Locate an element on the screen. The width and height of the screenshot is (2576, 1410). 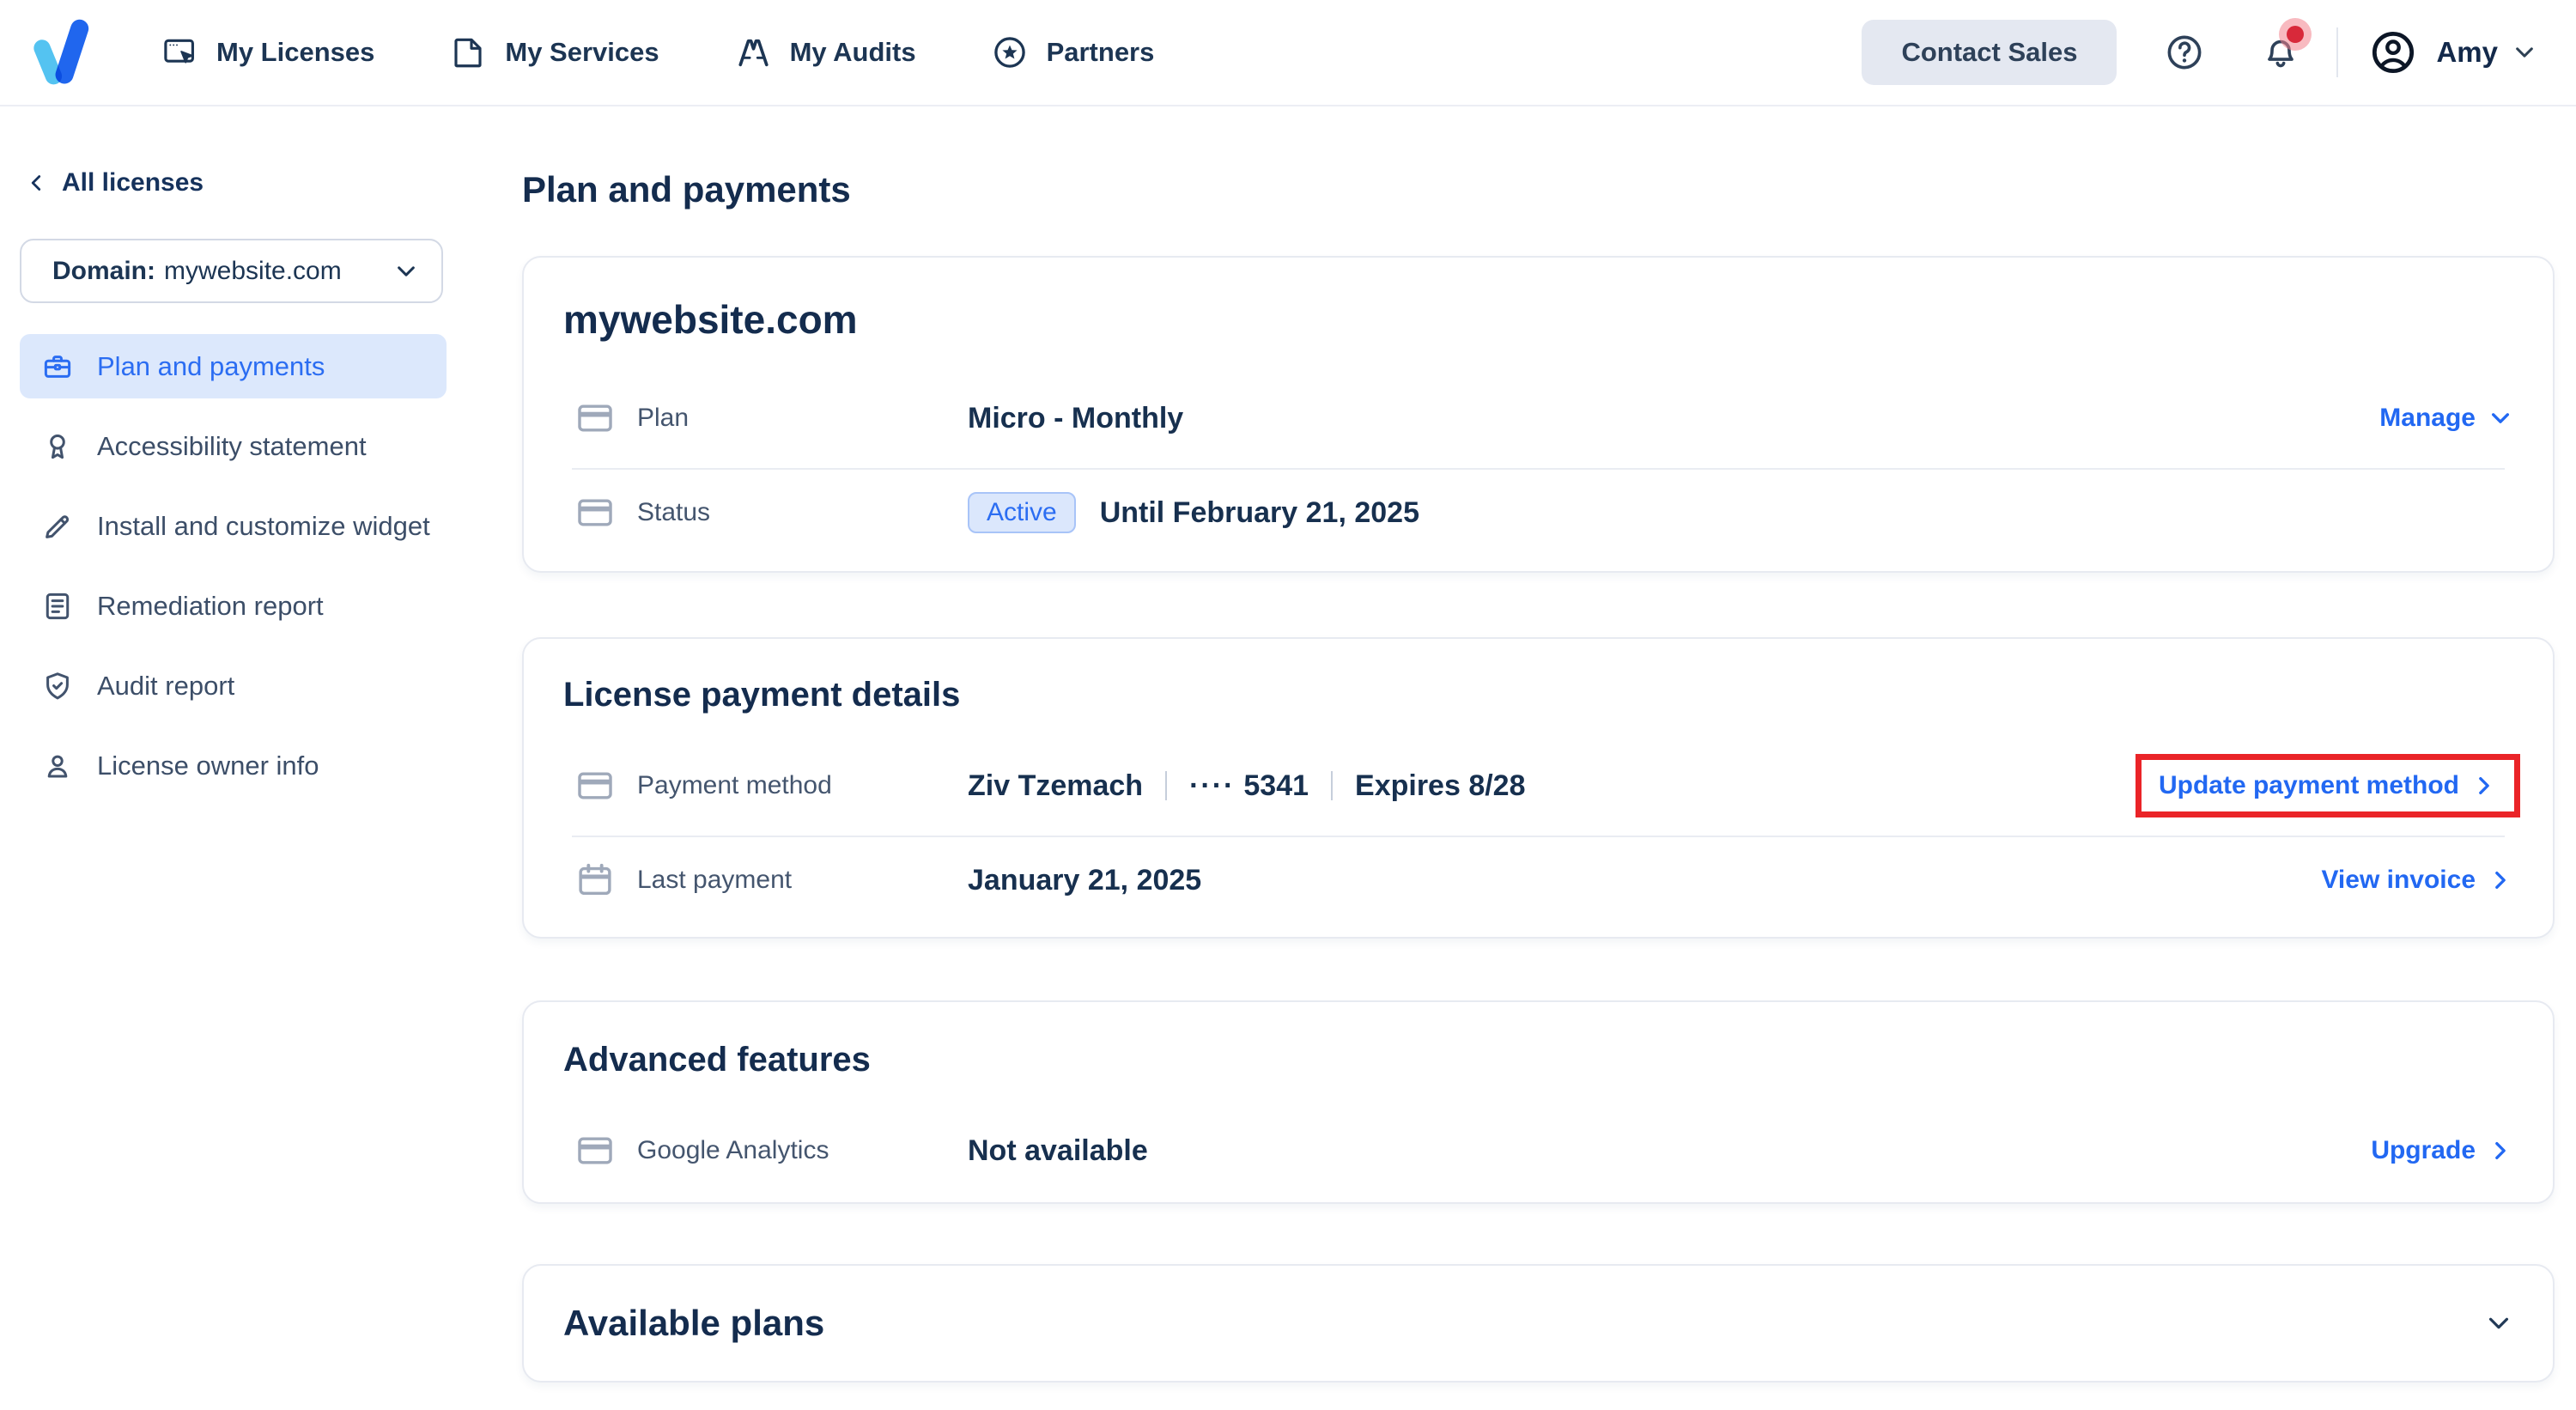
sidebar-item-label: Remediation report is located at coordinates (210, 605).